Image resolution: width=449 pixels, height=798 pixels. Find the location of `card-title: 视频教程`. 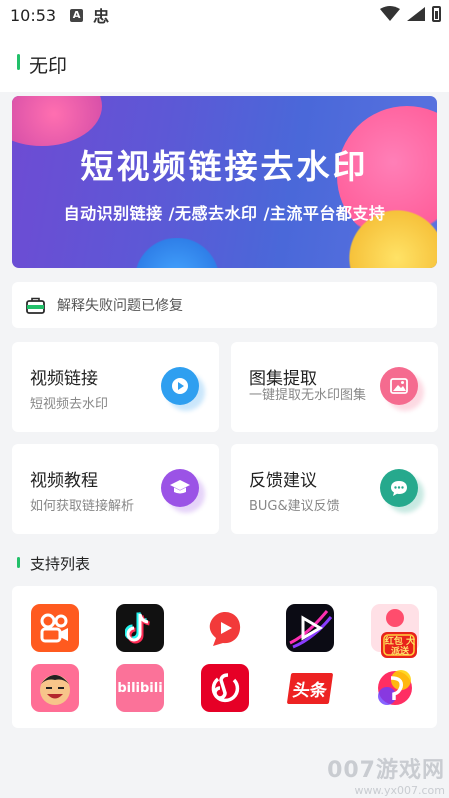

card-title: 视频教程 is located at coordinates (64, 481).